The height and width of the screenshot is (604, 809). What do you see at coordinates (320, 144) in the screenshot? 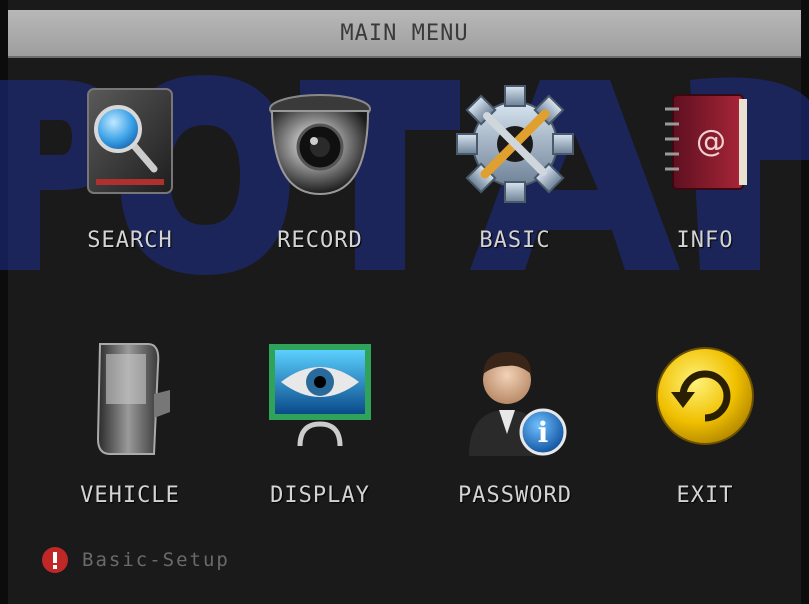
I see `dome-camera-icon` at bounding box center [320, 144].